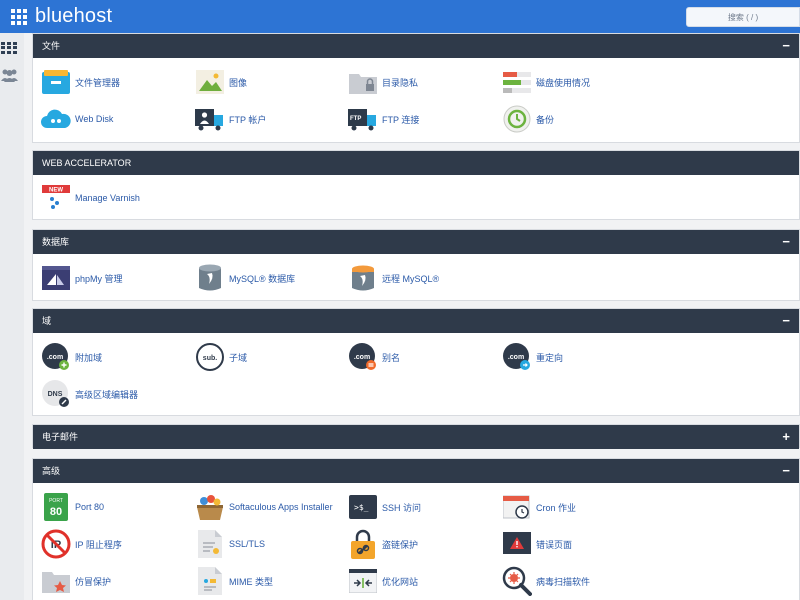 The image size is (800, 600). Describe the element at coordinates (93, 581) in the screenshot. I see `leech-protection-label: 仿冒保护` at that location.